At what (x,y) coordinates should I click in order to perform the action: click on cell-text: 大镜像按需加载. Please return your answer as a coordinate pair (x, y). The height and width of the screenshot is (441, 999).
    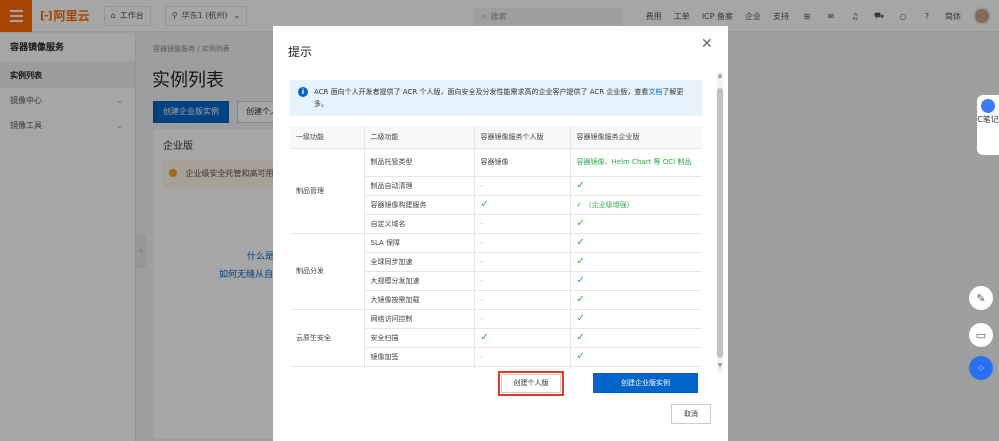
    Looking at the image, I should click on (395, 299).